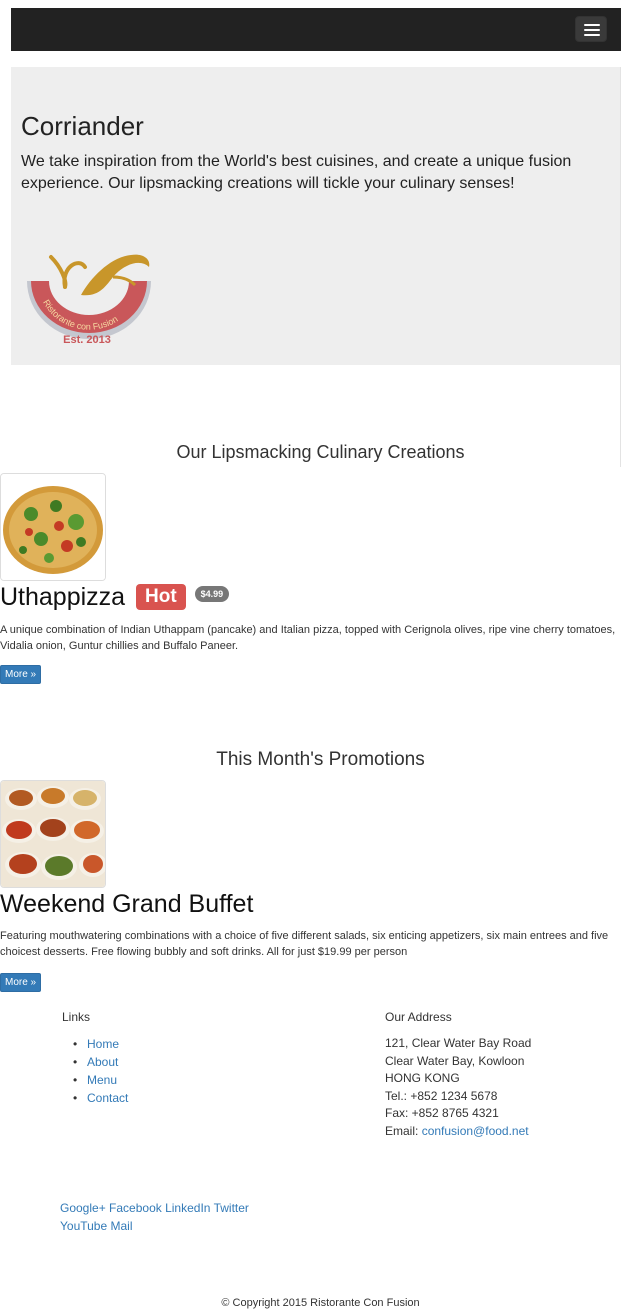 This screenshot has height=1312, width=641. Describe the element at coordinates (620, 267) in the screenshot. I see `divider` at that location.